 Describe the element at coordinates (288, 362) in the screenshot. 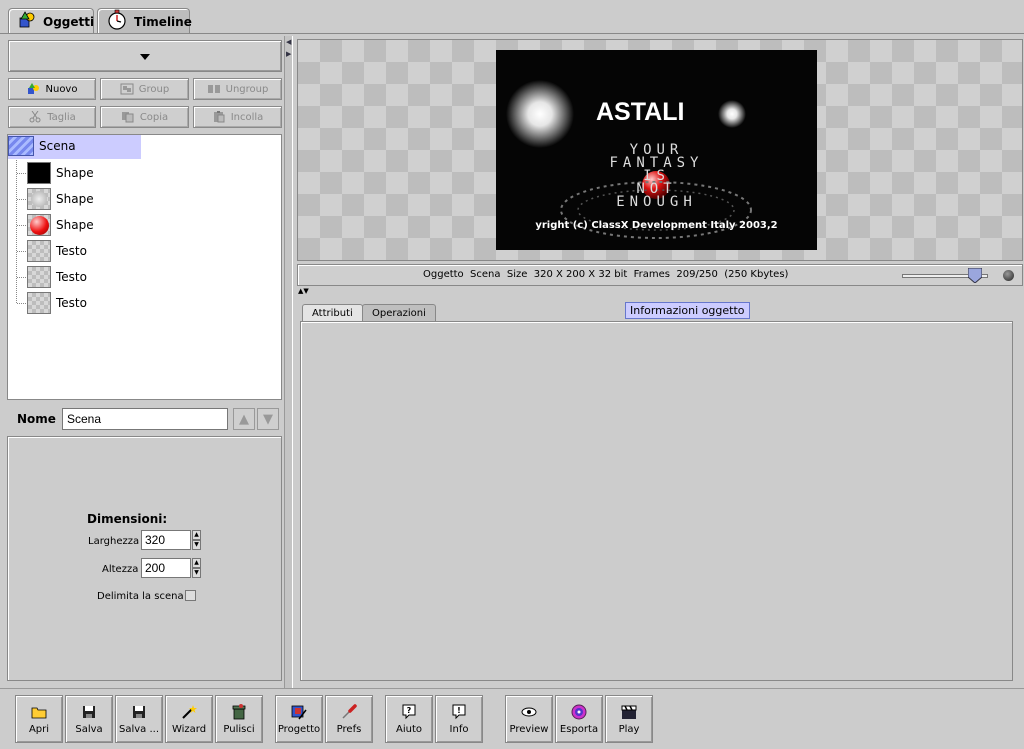

I see `splitter` at that location.